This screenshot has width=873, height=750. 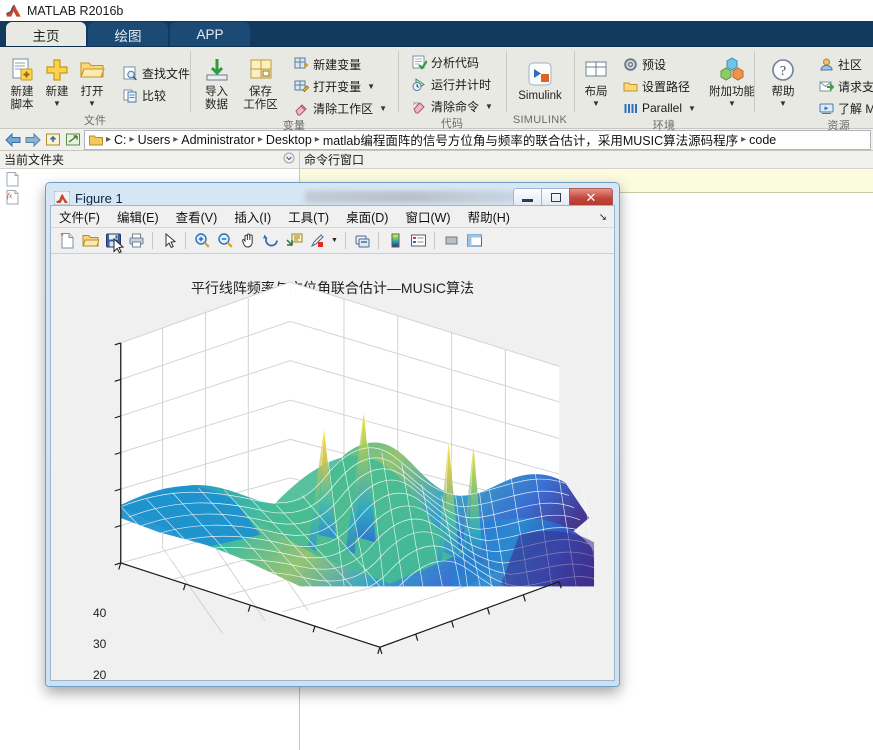 I want to click on menu-tools: 工具(T), so click(x=308, y=216).